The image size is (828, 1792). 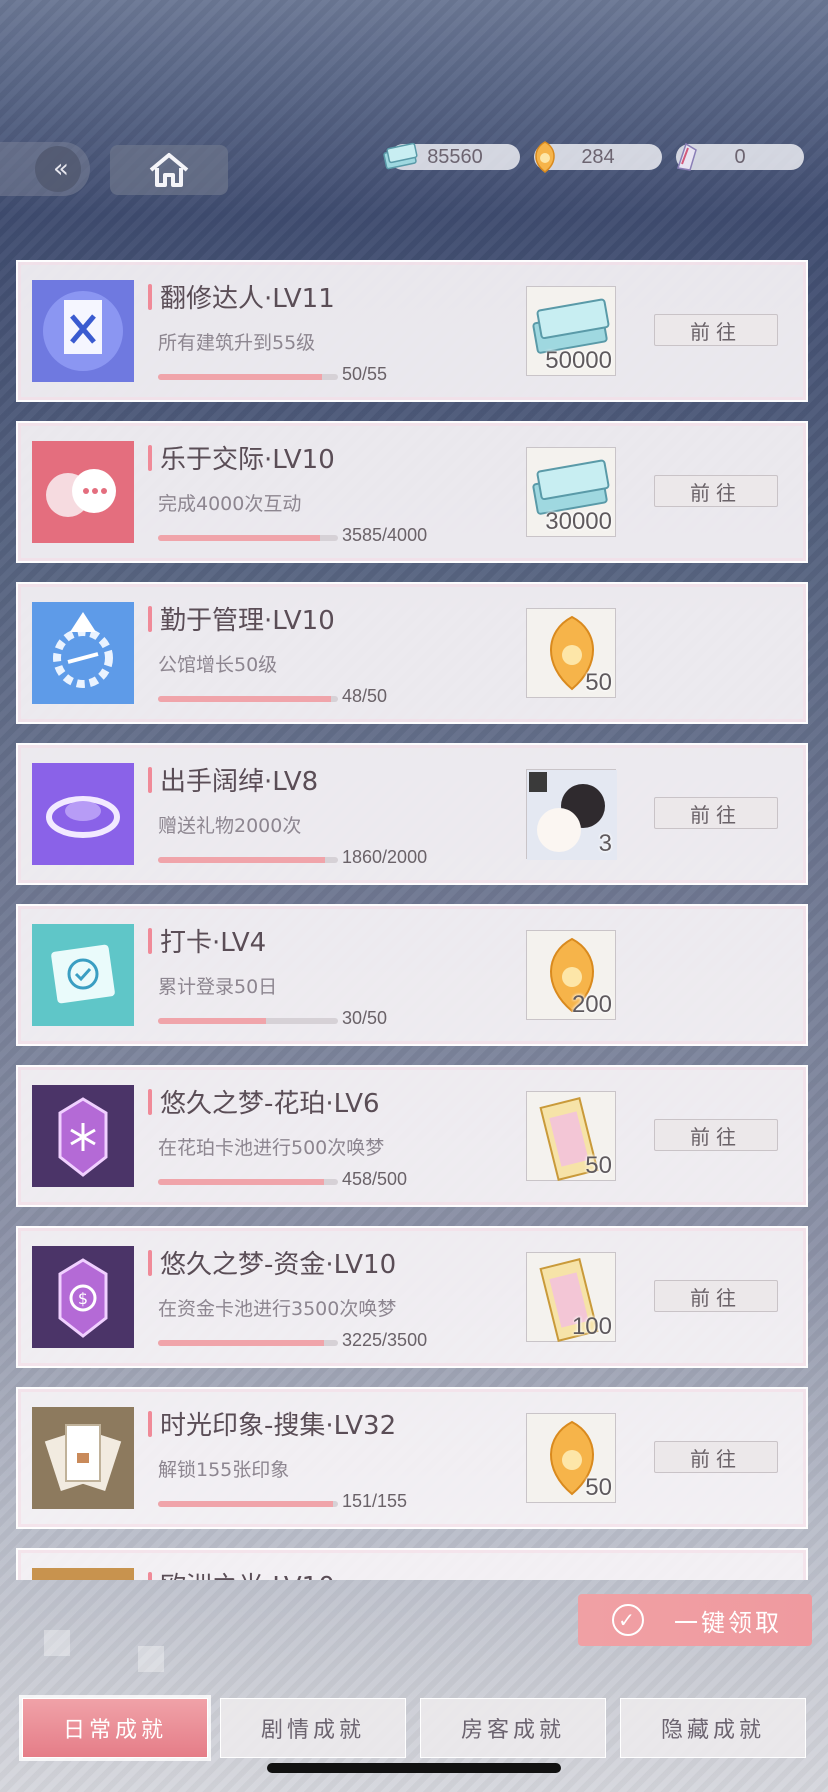 I want to click on achievement-desc: 在花珀卡池进行500次唤梦, so click(x=271, y=1148).